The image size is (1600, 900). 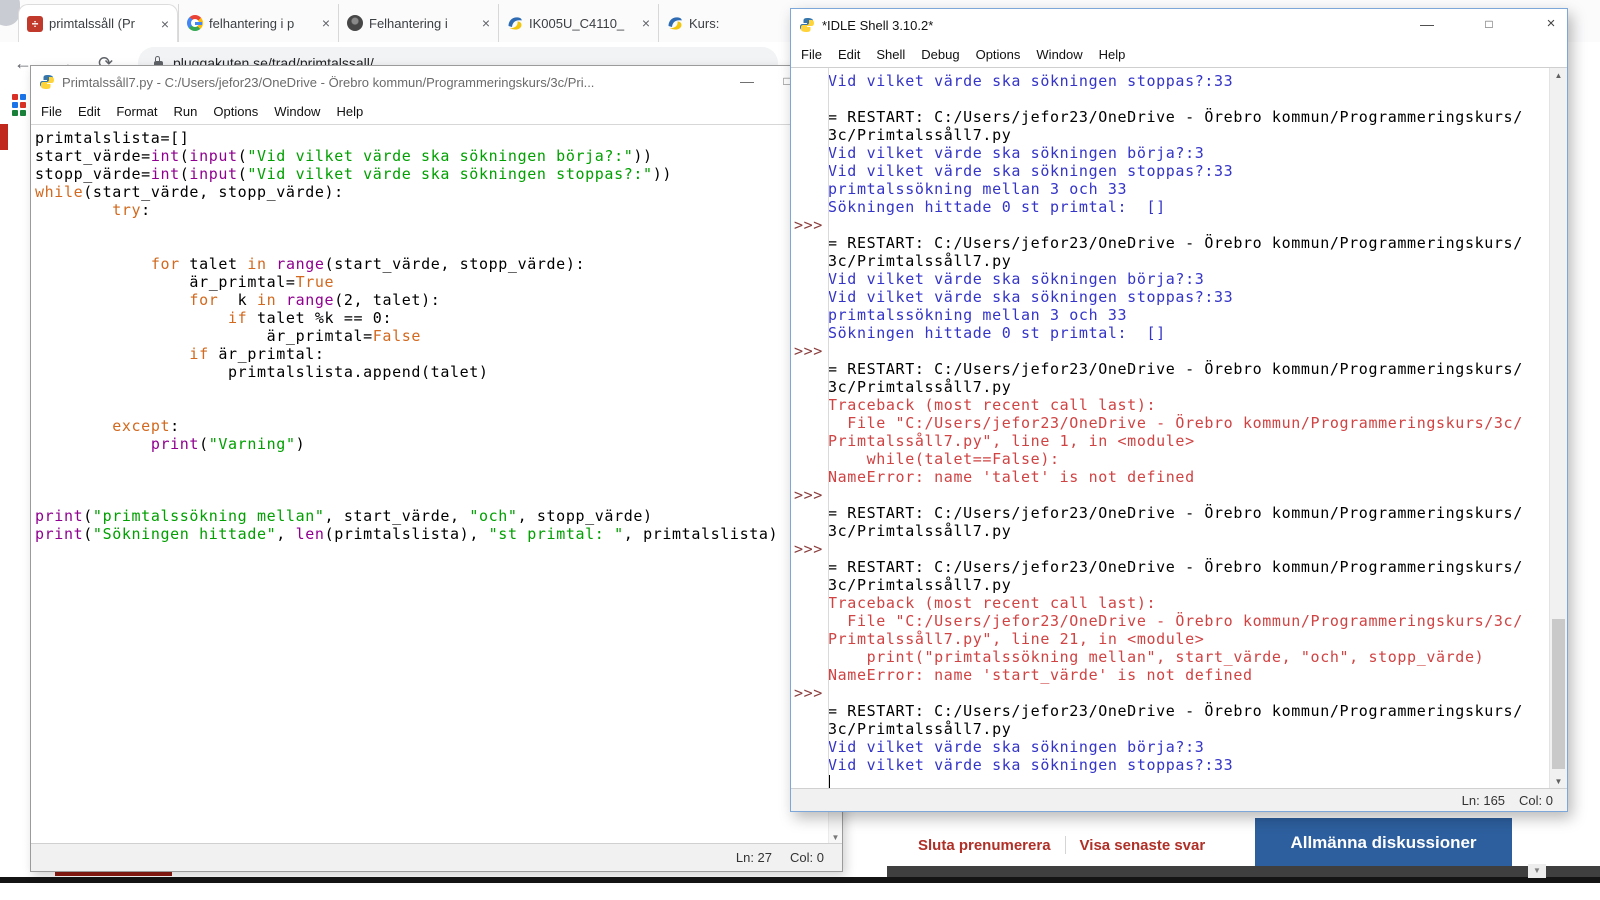 I want to click on shell-line: Vid vilket värde ska sökningen börja?:3, so click(x=1016, y=153).